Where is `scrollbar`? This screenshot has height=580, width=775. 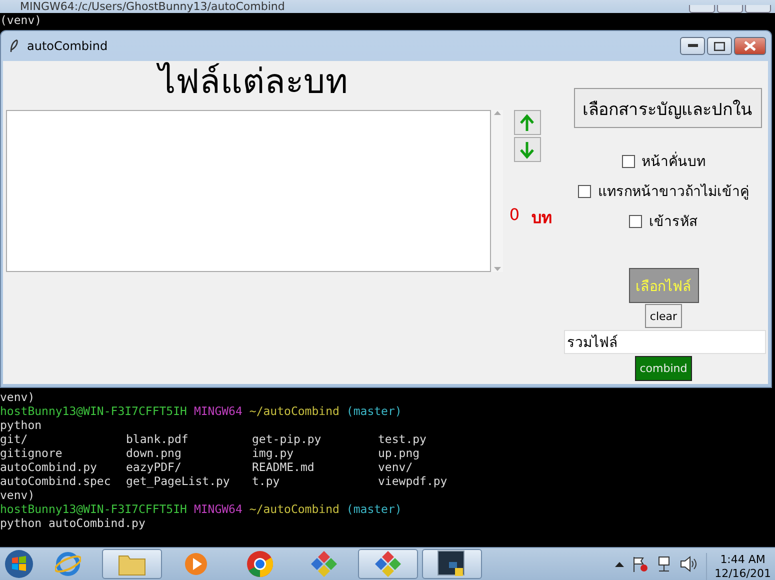
scrollbar is located at coordinates (497, 191).